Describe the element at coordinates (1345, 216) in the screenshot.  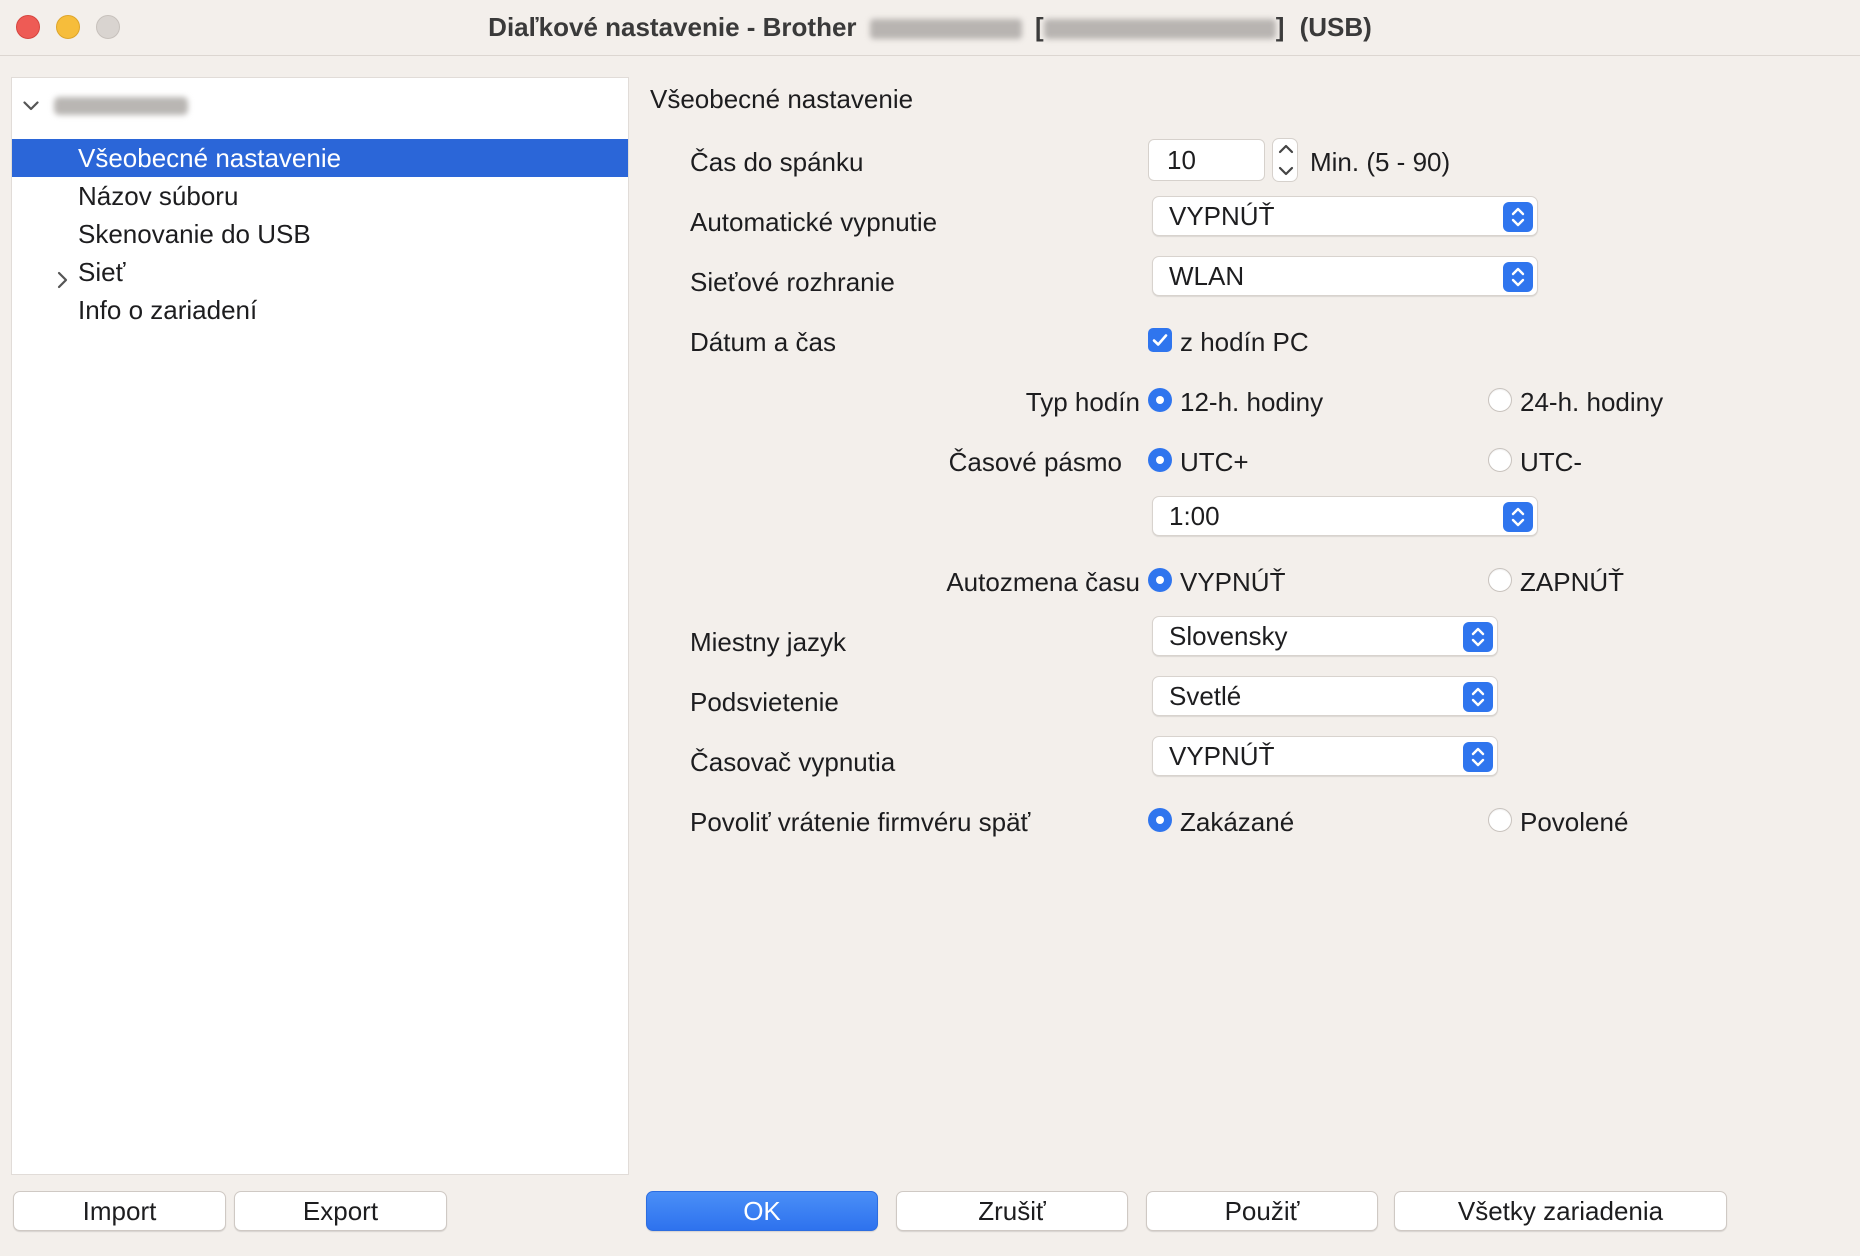
I see `auto-off-select: VYPNÚŤ` at that location.